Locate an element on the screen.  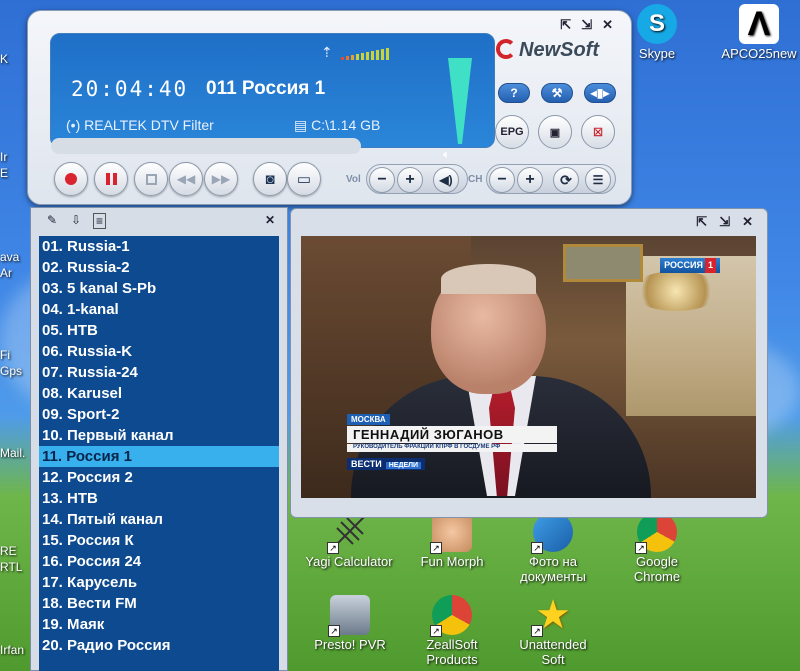
seek-bar is located at coordinates (206, 146).